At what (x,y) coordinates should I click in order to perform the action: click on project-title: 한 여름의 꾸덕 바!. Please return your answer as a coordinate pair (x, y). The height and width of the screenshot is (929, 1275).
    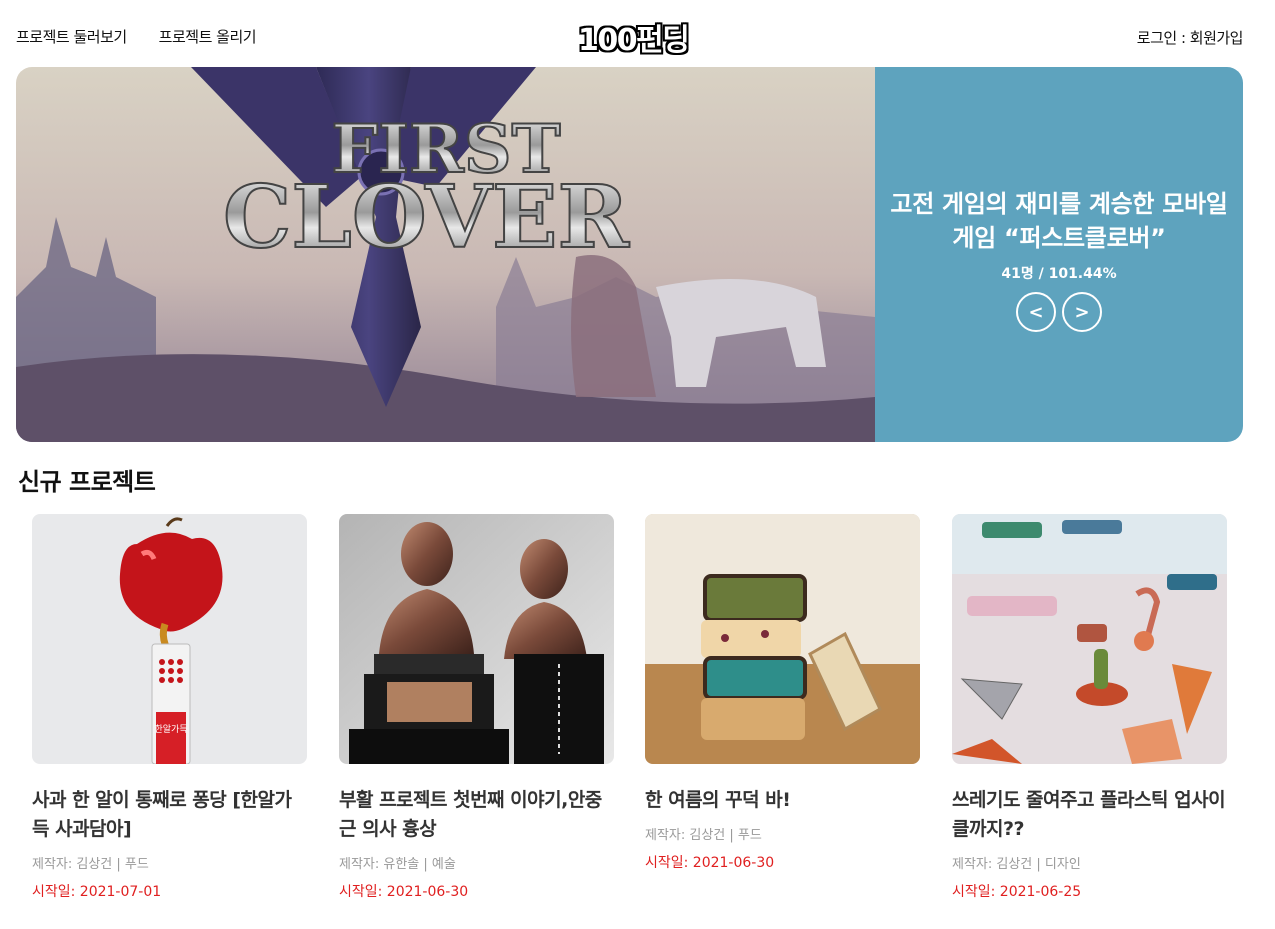
    Looking at the image, I should click on (782, 800).